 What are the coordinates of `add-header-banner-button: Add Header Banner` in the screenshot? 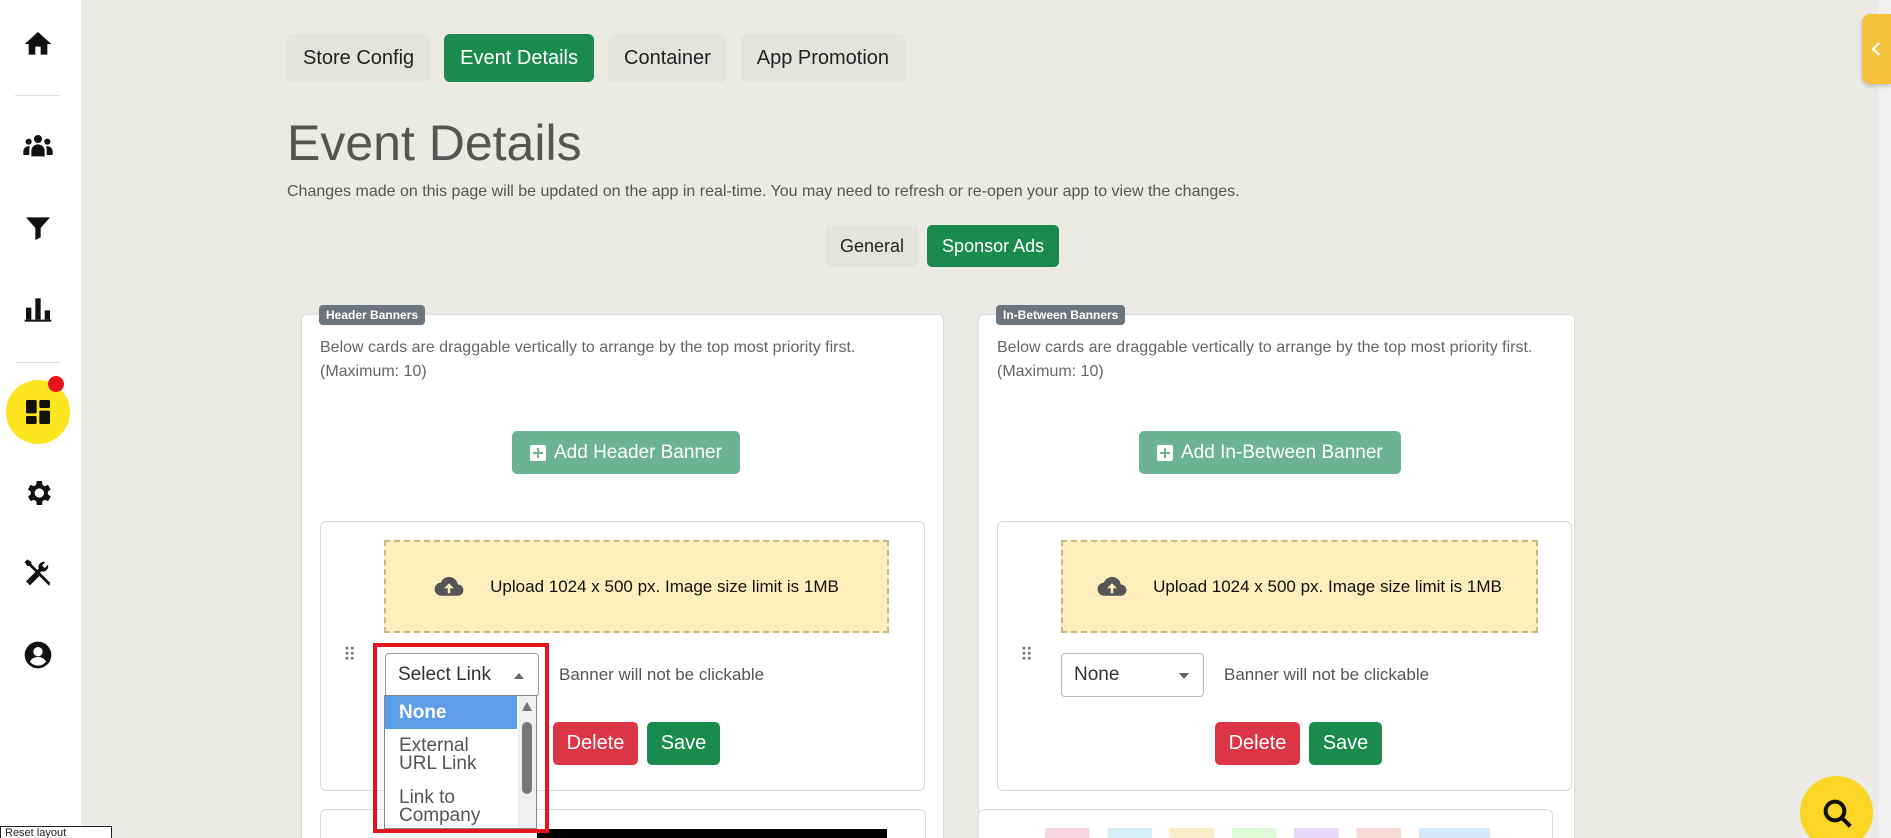 It's located at (626, 452).